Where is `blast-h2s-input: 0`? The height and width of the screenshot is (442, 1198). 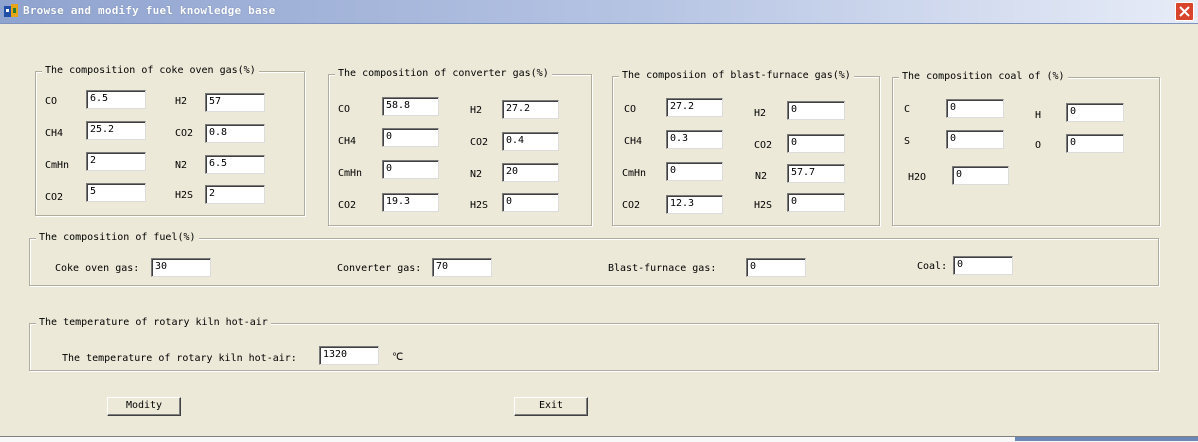
blast-h2s-input: 0 is located at coordinates (816, 202).